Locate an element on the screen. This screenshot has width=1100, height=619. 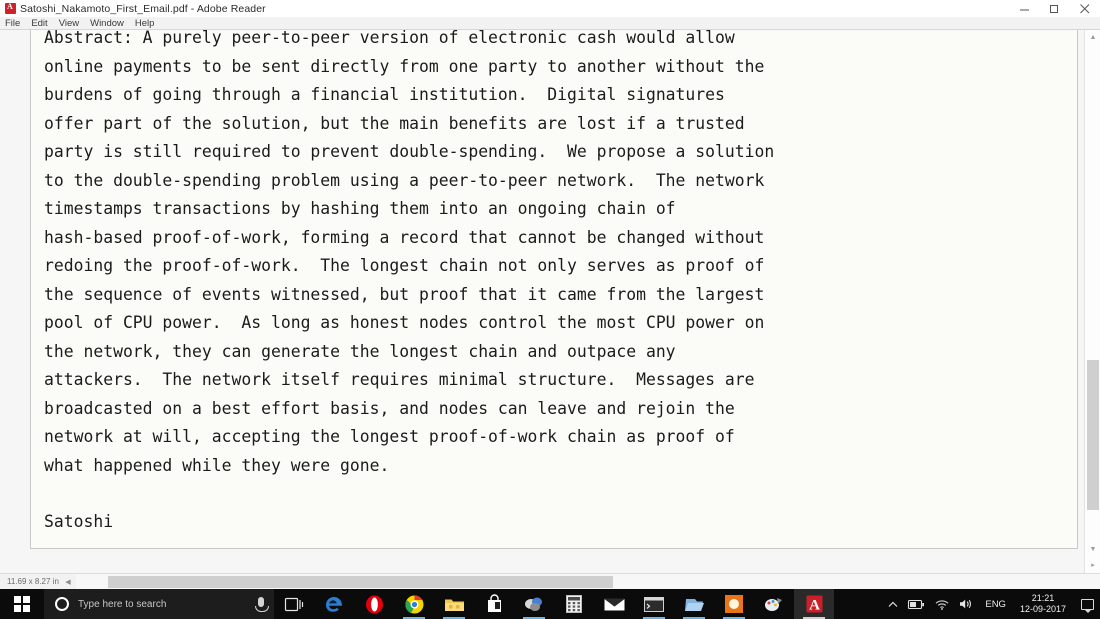
chevron-up-icon: ▲ is located at coordinates (1092, 37).